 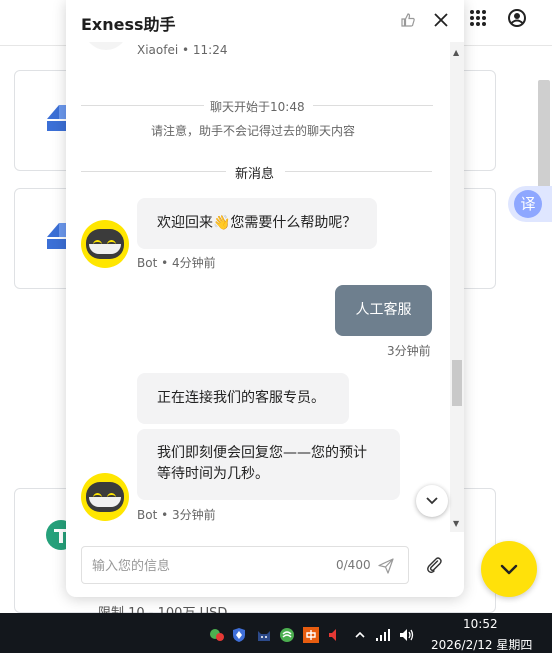 I want to click on new-messages-label: 新消息, so click(x=255, y=174).